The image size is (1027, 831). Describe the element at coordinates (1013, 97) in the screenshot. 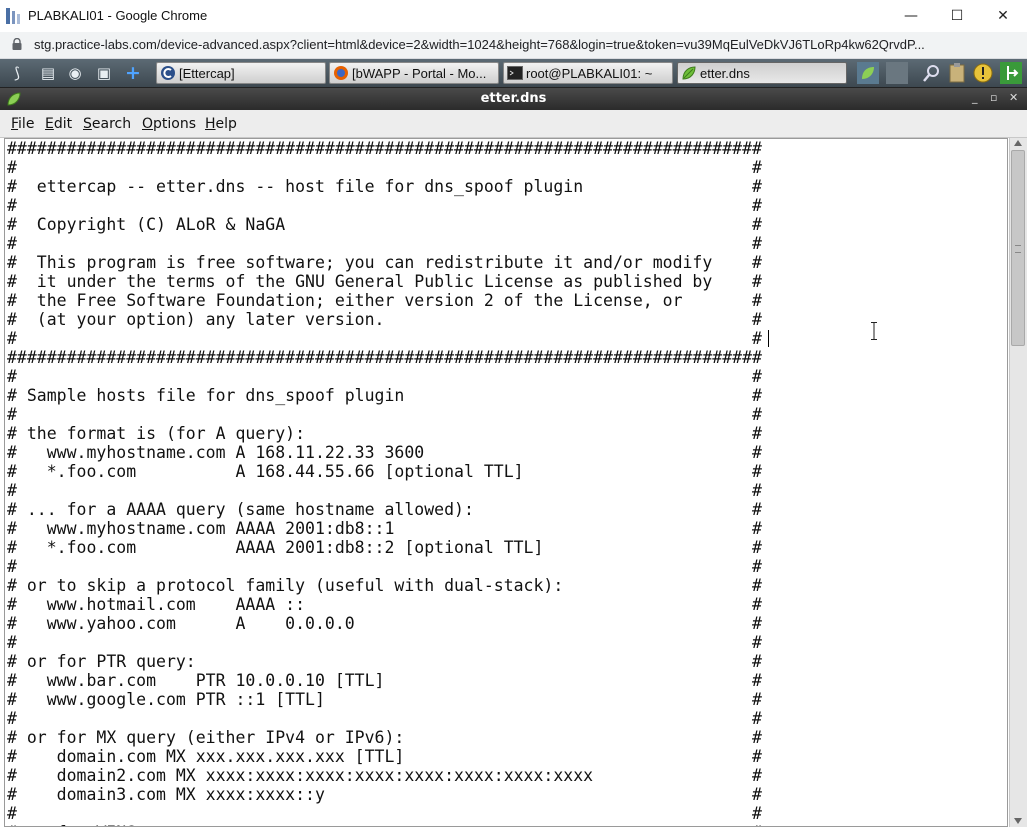

I see `gedit-close-button: ✕` at that location.